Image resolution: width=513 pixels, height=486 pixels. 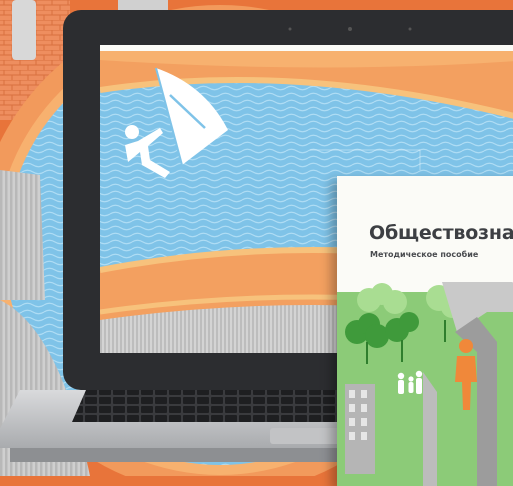 I want to click on book-subtitle: Методическое пособие, so click(x=424, y=254).